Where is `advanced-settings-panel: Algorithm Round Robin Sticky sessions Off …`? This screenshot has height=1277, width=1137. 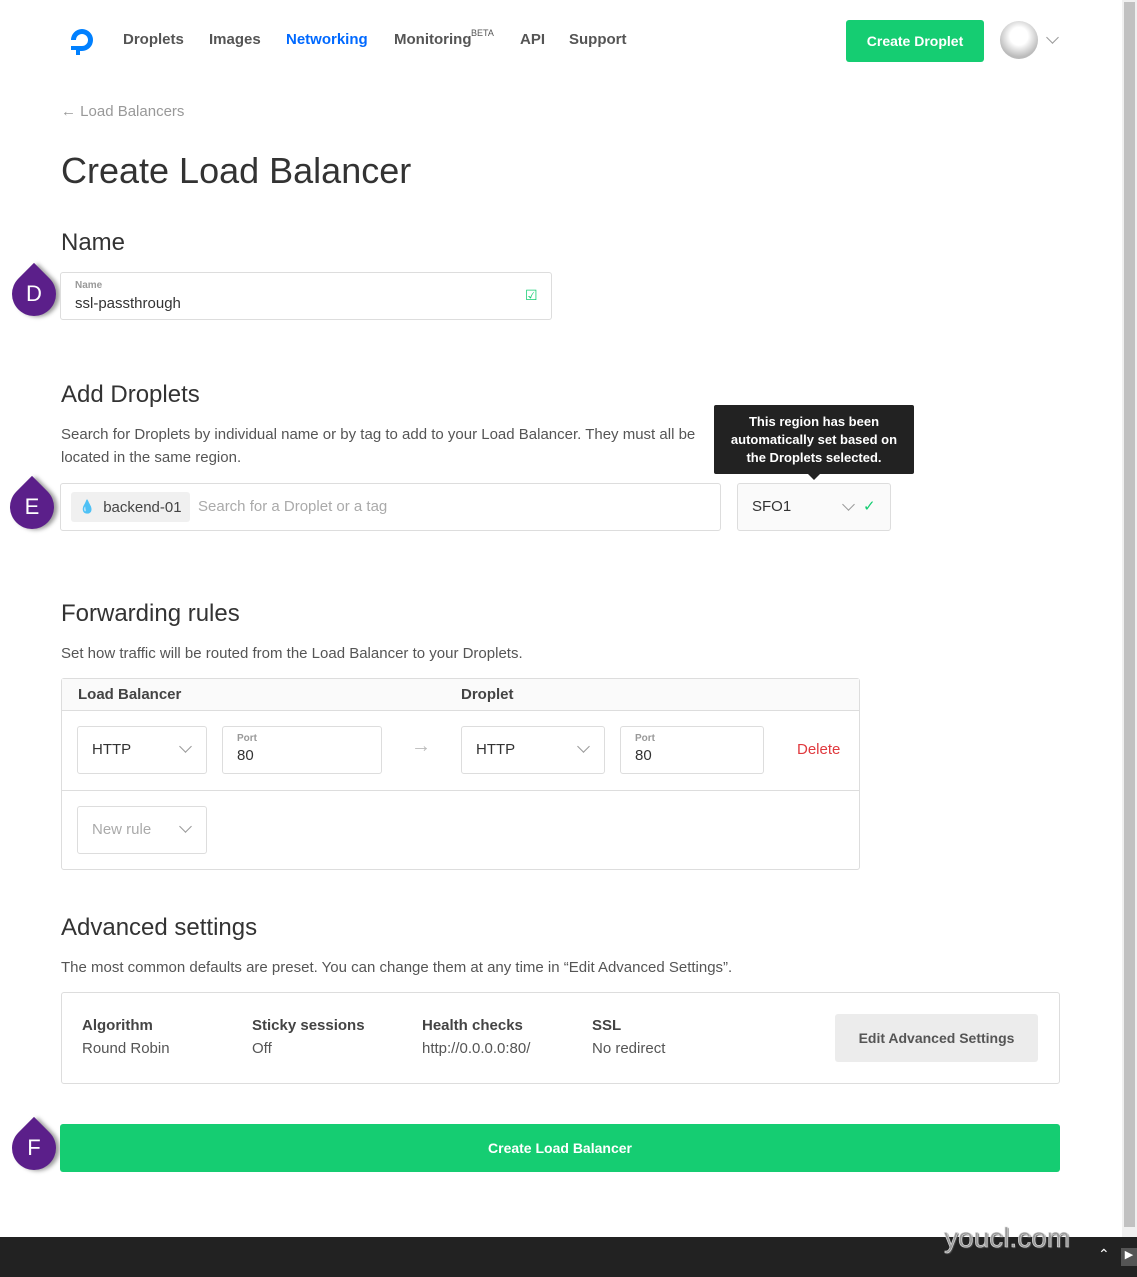 advanced-settings-panel: Algorithm Round Robin Sticky sessions Off … is located at coordinates (560, 1038).